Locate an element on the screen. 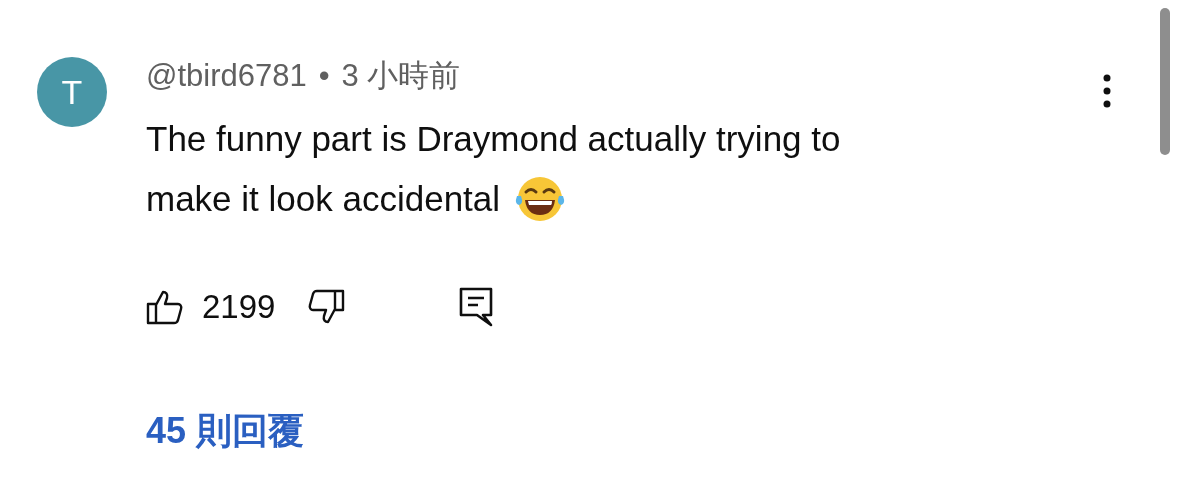  laughing-emoji-icon is located at coordinates (540, 199).